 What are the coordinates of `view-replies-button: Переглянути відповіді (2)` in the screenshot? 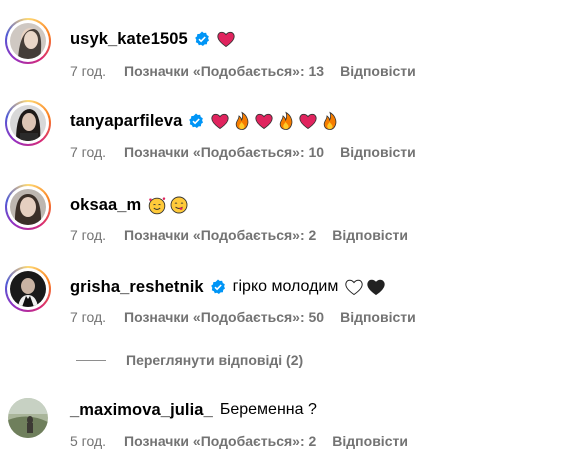 It's located at (189, 360).